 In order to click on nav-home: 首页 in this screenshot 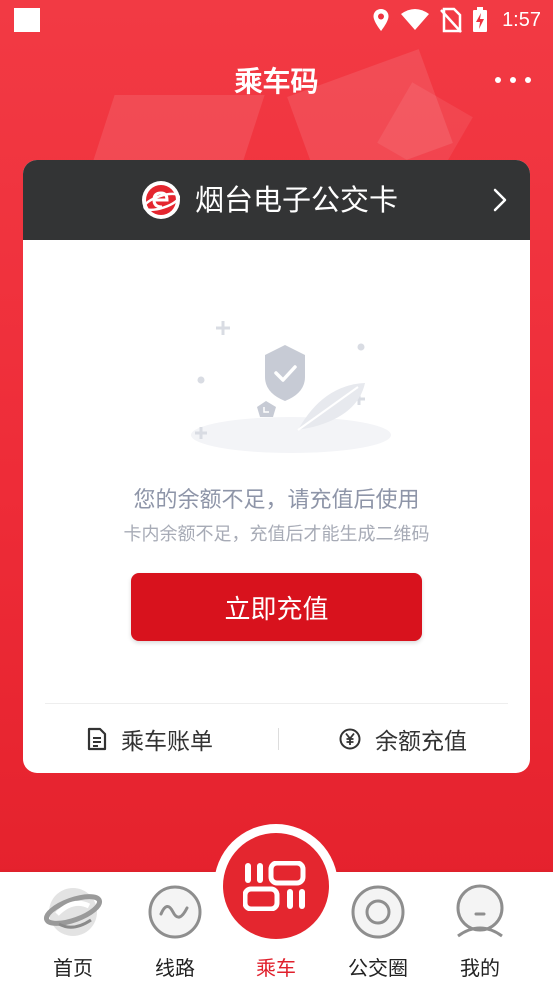, I will do `click(73, 927)`.